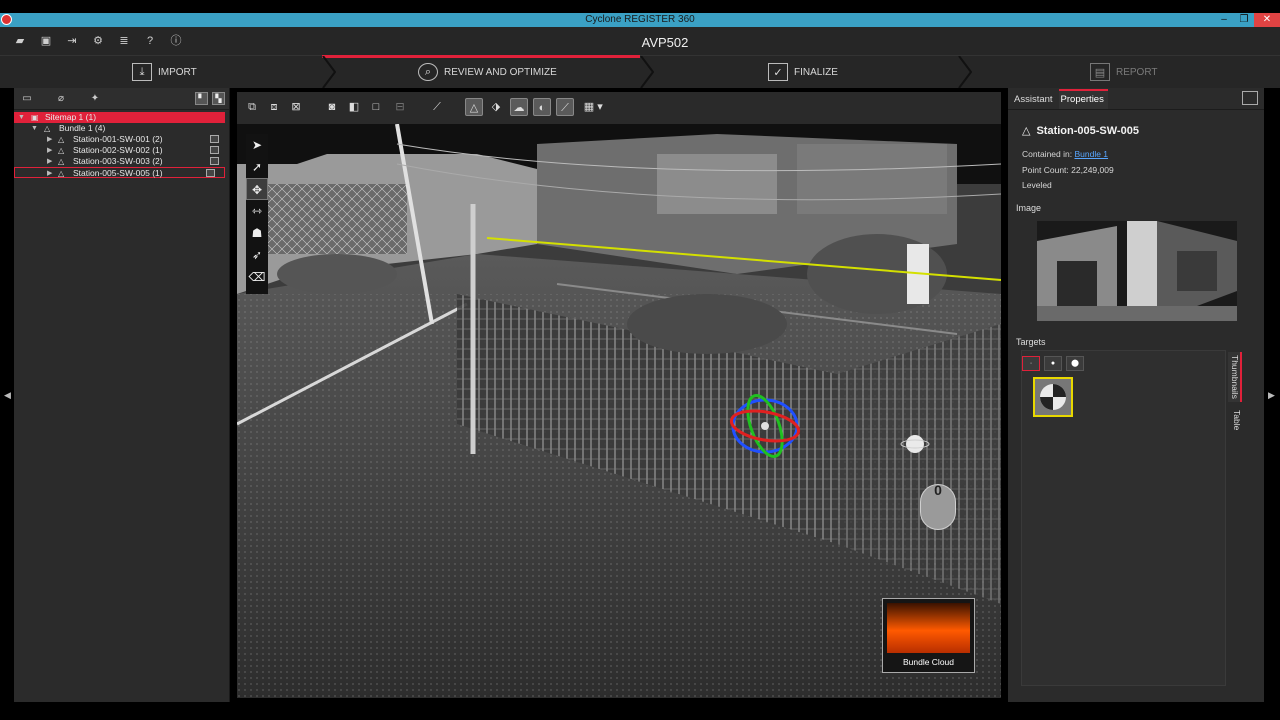 This screenshot has width=1280, height=720. I want to click on contained-in-label: Contained in:, so click(1047, 154).